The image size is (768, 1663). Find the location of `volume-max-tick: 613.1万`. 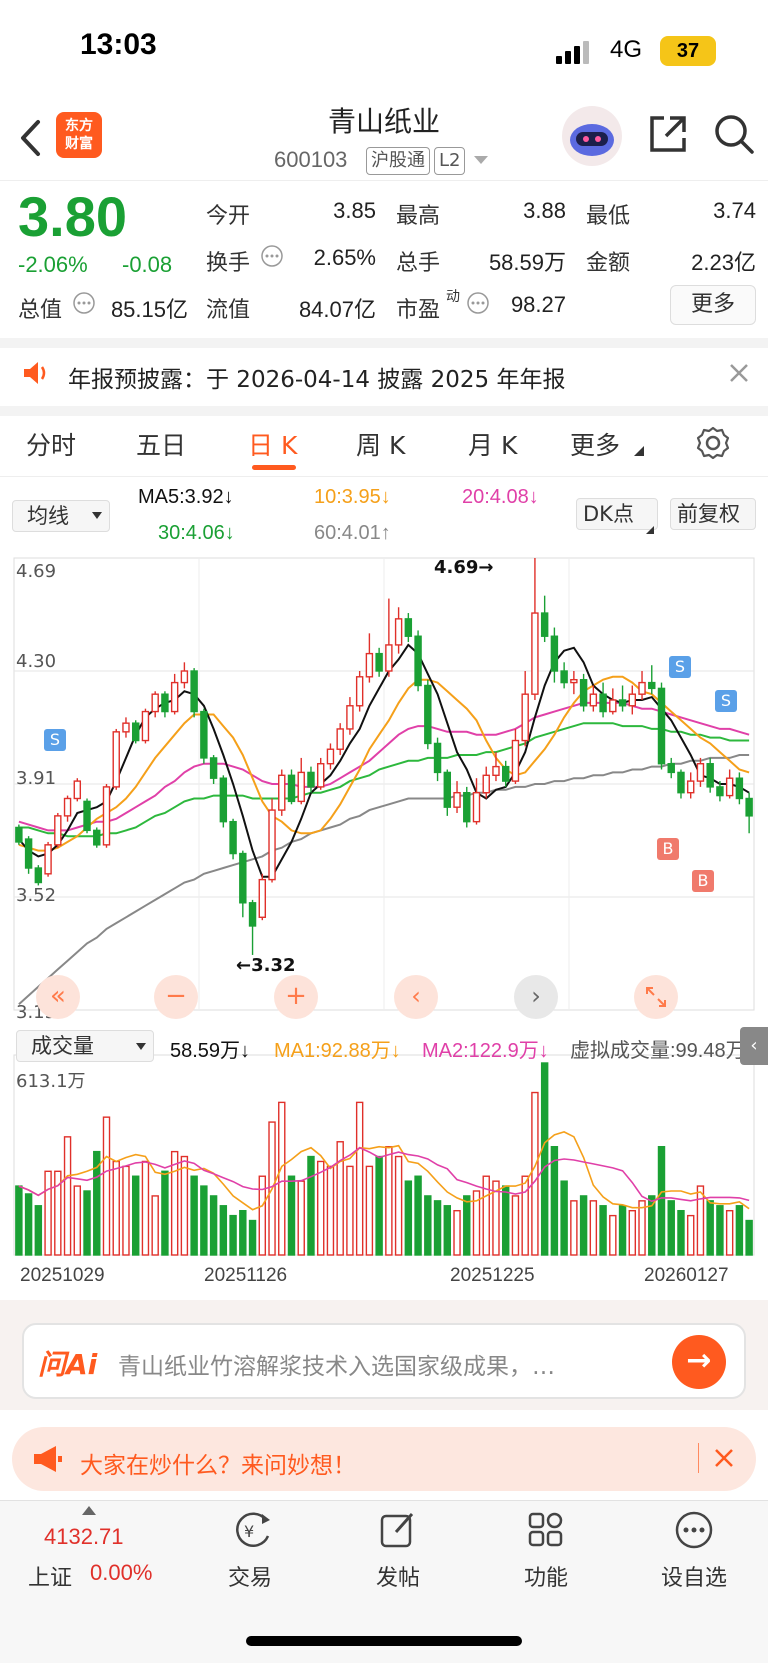

volume-max-tick: 613.1万 is located at coordinates (51, 1081).